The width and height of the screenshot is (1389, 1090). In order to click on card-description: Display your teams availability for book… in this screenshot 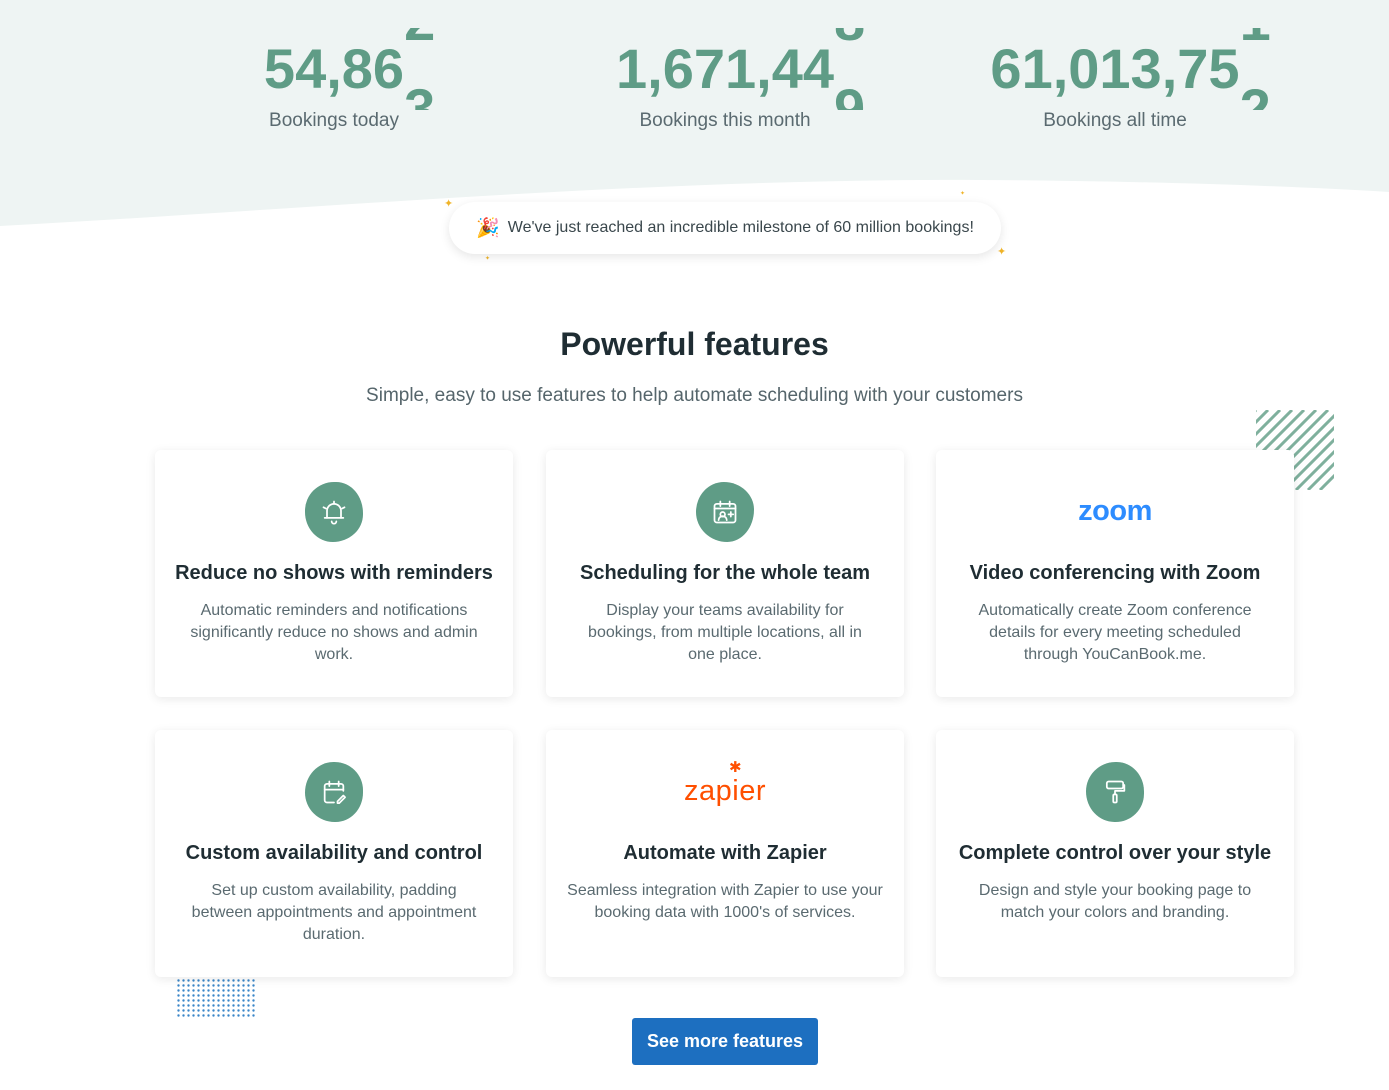, I will do `click(725, 632)`.